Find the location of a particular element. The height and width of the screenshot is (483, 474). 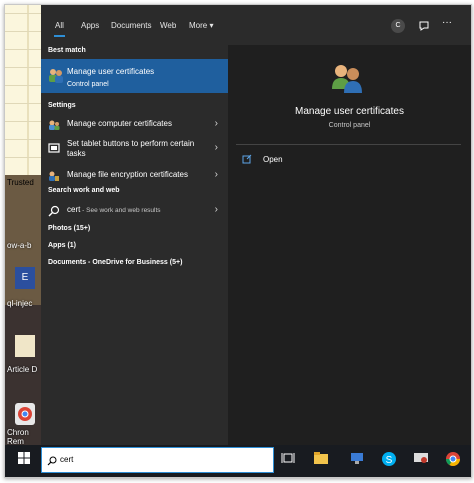

best-match-result: Manage user certificates Control panel is located at coordinates (134, 76).